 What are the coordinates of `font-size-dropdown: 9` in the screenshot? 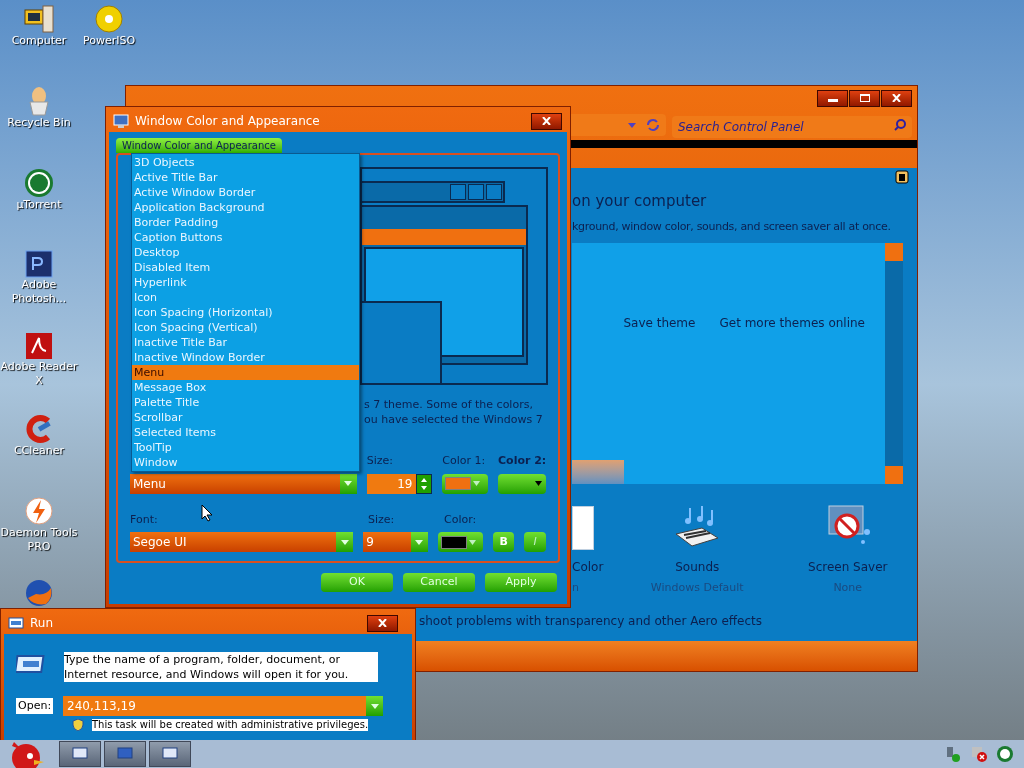 It's located at (395, 542).